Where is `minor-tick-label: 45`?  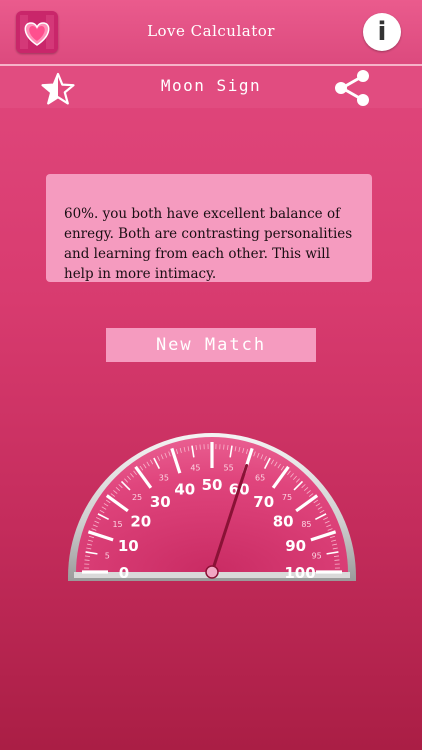 minor-tick-label: 45 is located at coordinates (195, 467).